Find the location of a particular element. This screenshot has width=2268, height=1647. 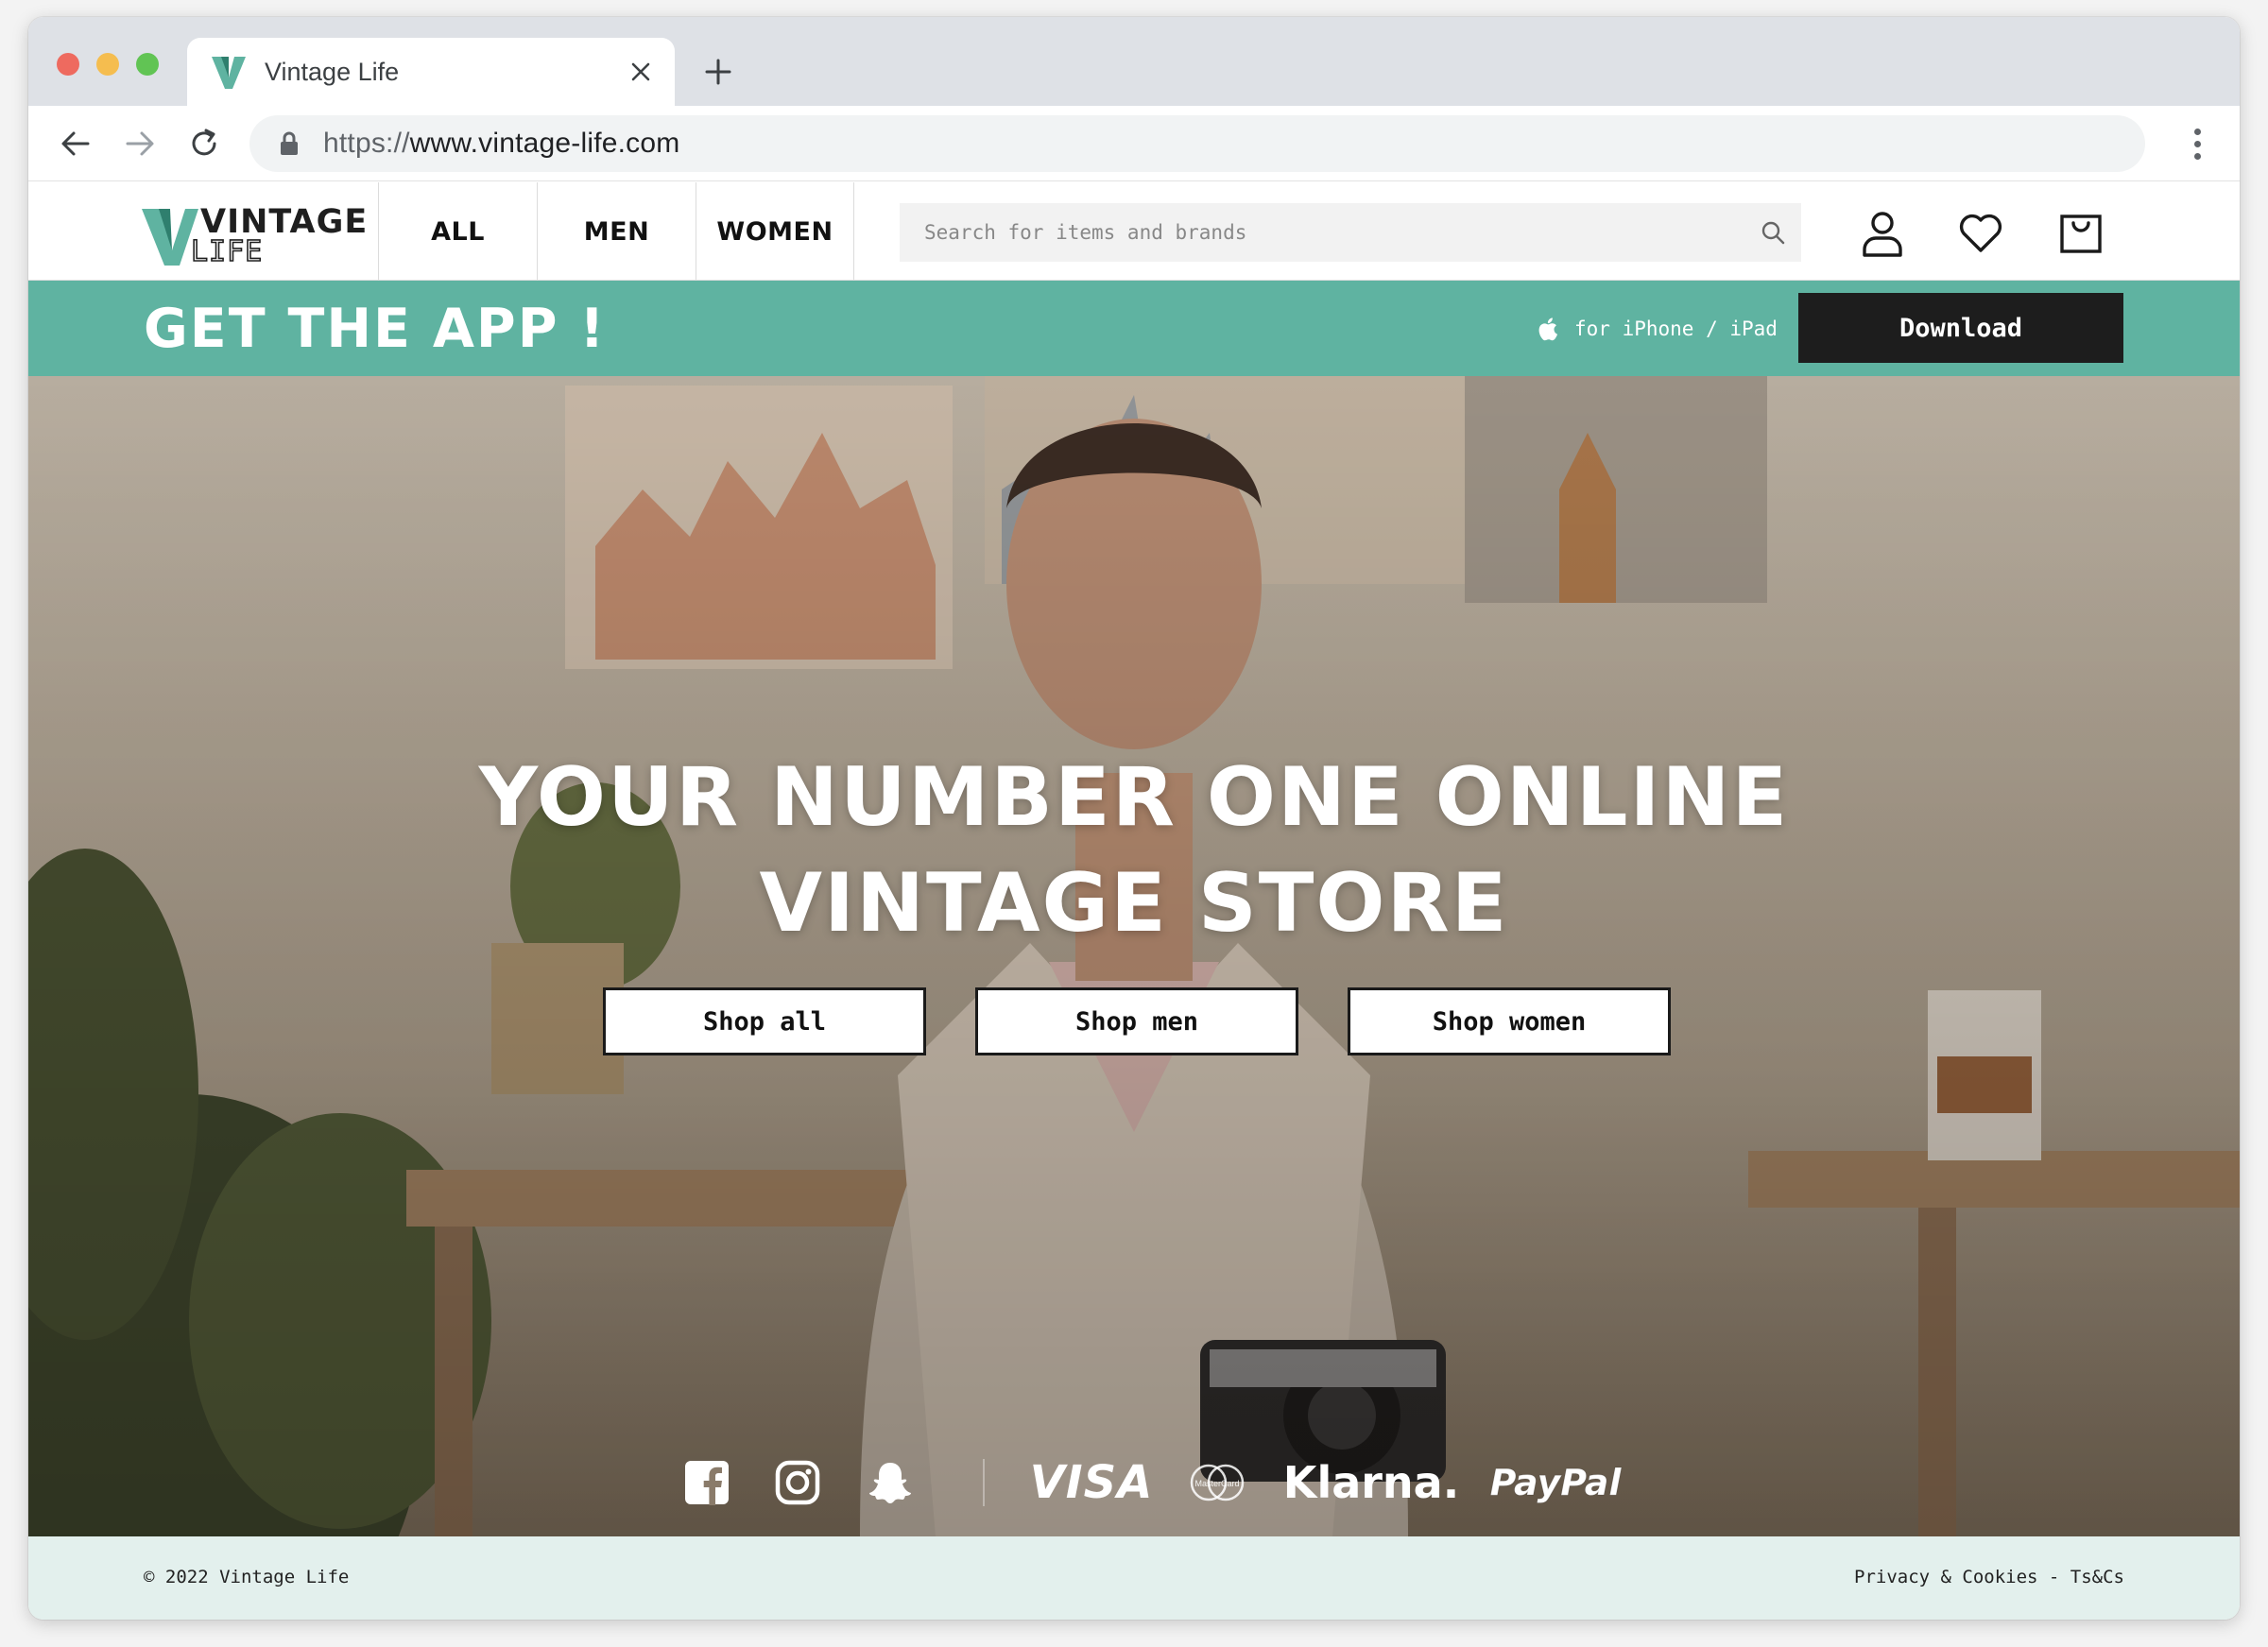

shop-all-button: Shop all is located at coordinates (764, 1021).